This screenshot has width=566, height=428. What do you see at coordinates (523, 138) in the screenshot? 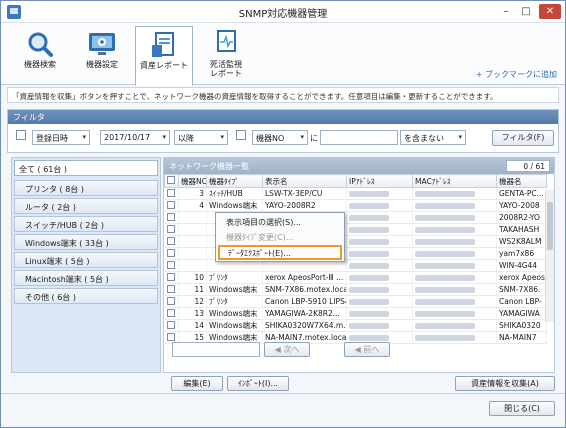
I see `filter-button: フィルタ(F)` at bounding box center [523, 138].